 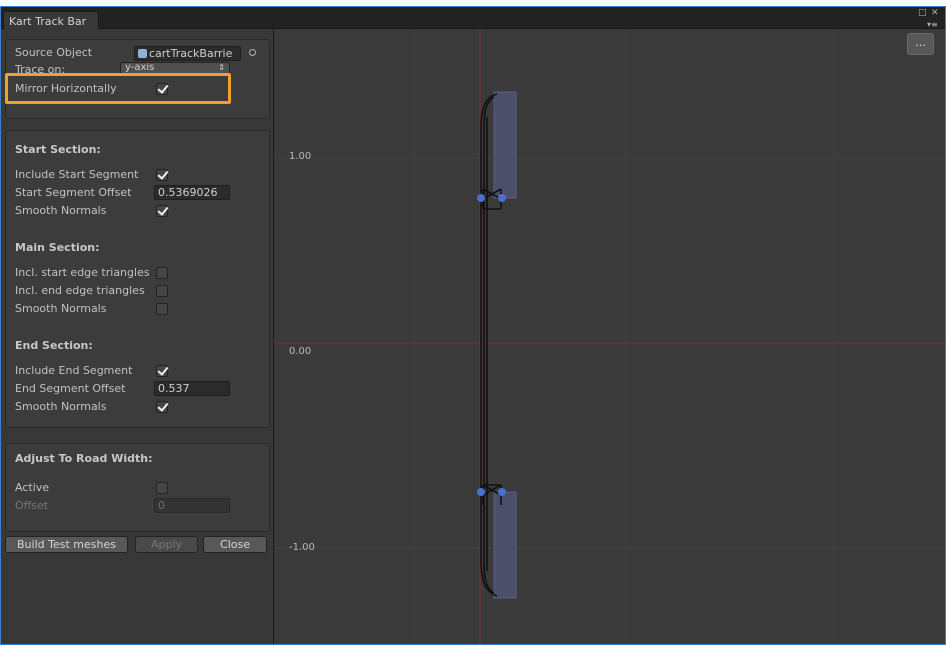 What do you see at coordinates (61, 406) in the screenshot?
I see `end-smooth-normals-label: Smooth Normals` at bounding box center [61, 406].